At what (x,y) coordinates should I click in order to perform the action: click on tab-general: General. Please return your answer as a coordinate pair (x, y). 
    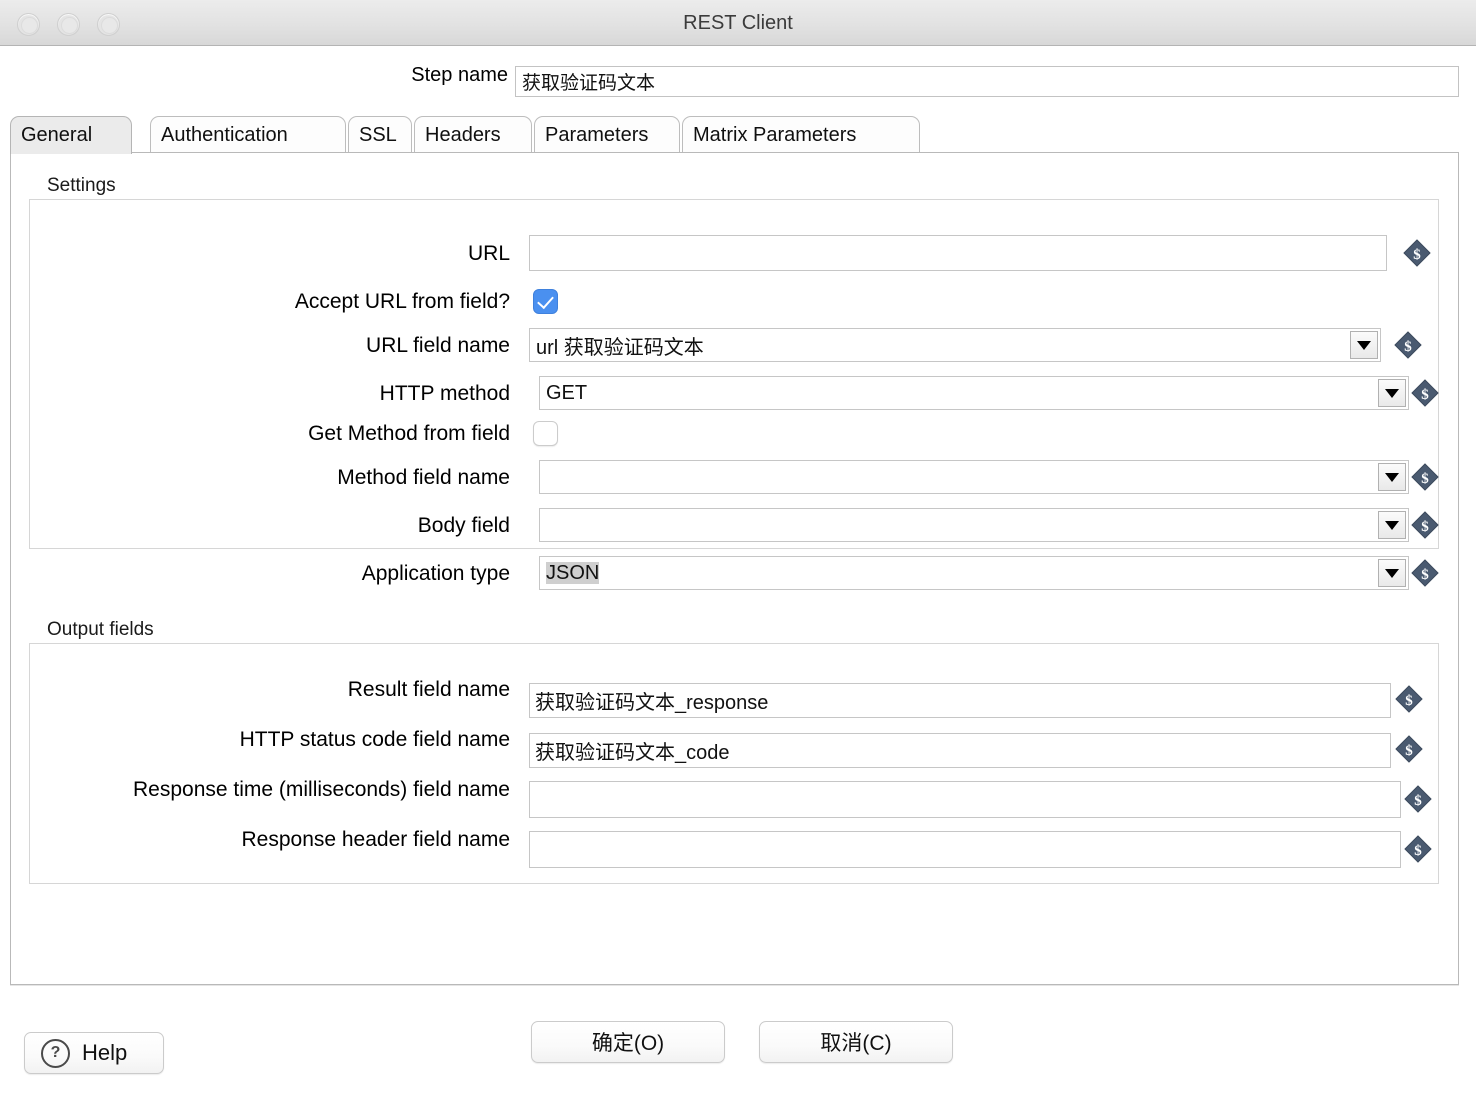
    Looking at the image, I should click on (71, 135).